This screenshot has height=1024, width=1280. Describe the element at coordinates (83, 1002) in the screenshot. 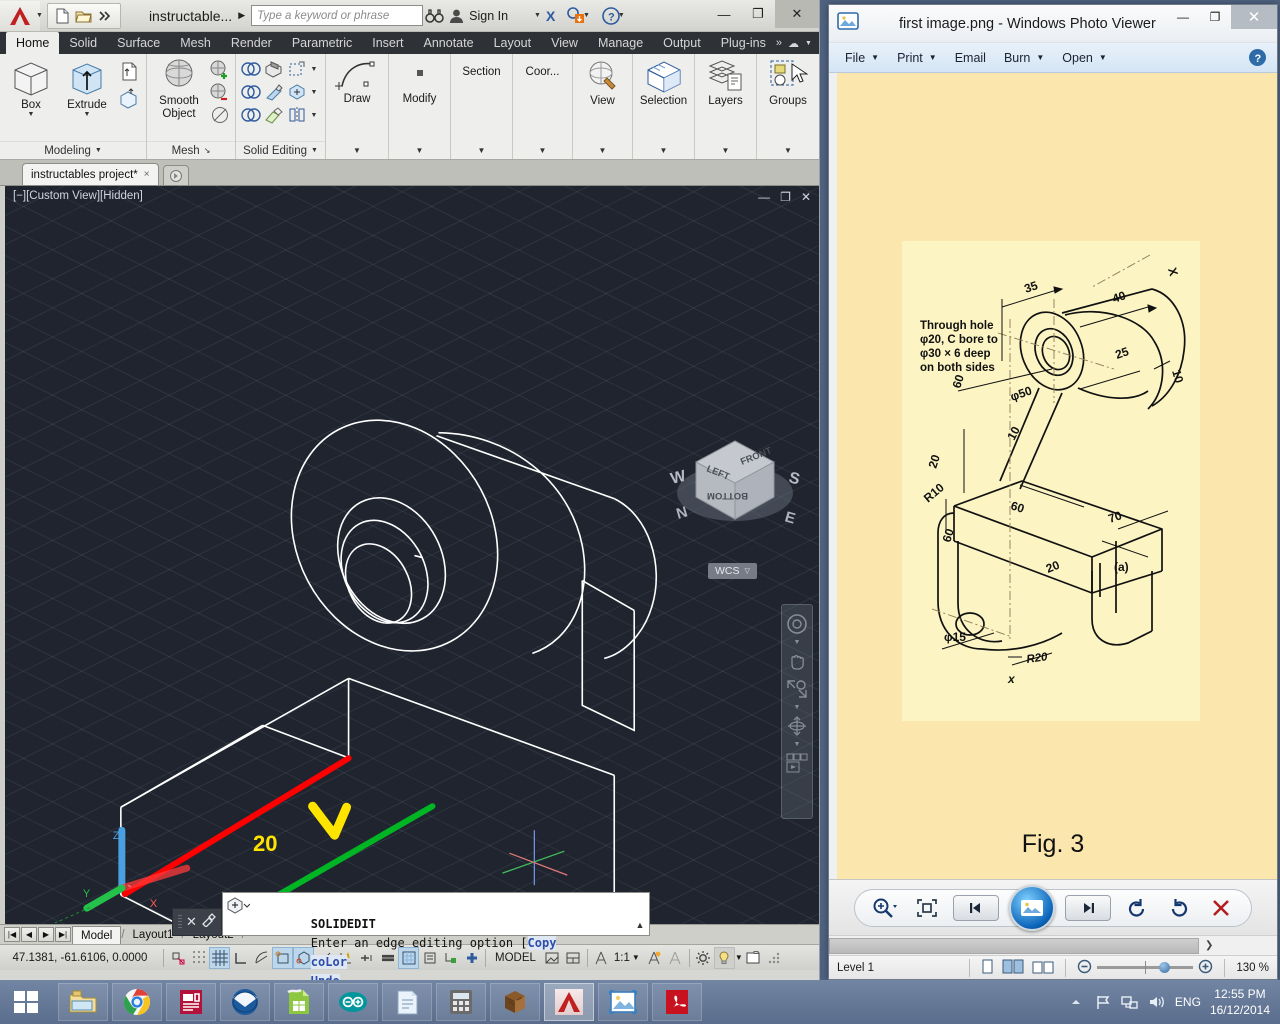

I see `taskbar-file-explorer` at that location.